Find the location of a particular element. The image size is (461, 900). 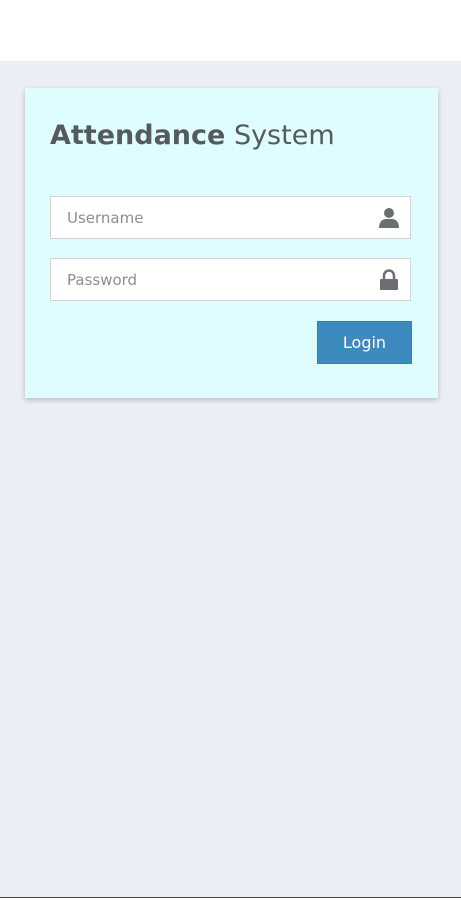

username-input is located at coordinates (206, 217).